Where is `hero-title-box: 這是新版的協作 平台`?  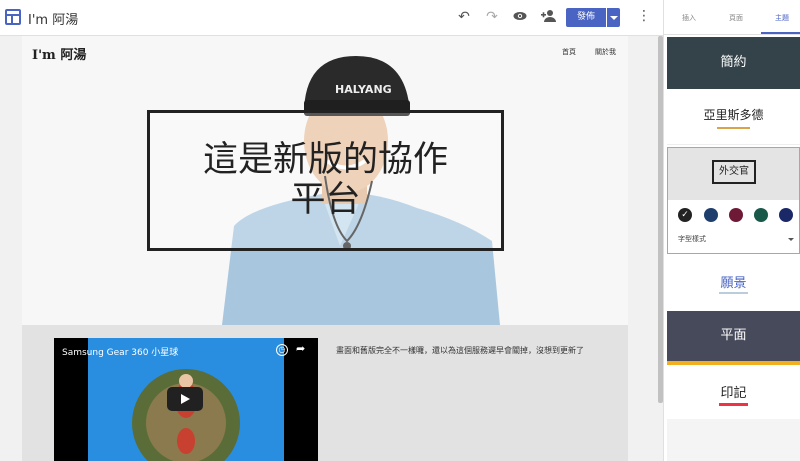
hero-title-box: 這是新版的協作 平台 is located at coordinates (325, 180).